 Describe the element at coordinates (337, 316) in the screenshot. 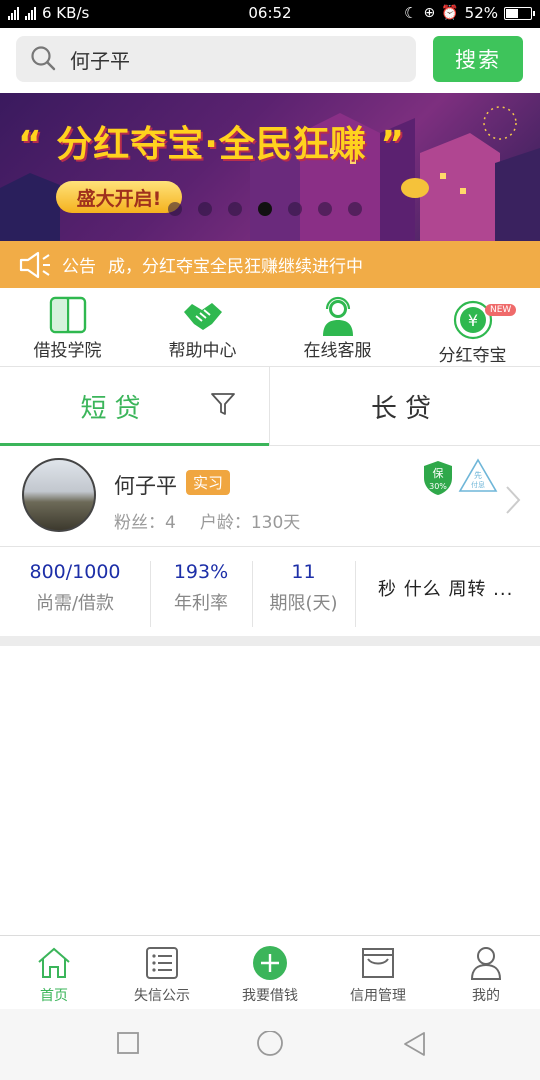

I see `customer-service-icon` at that location.